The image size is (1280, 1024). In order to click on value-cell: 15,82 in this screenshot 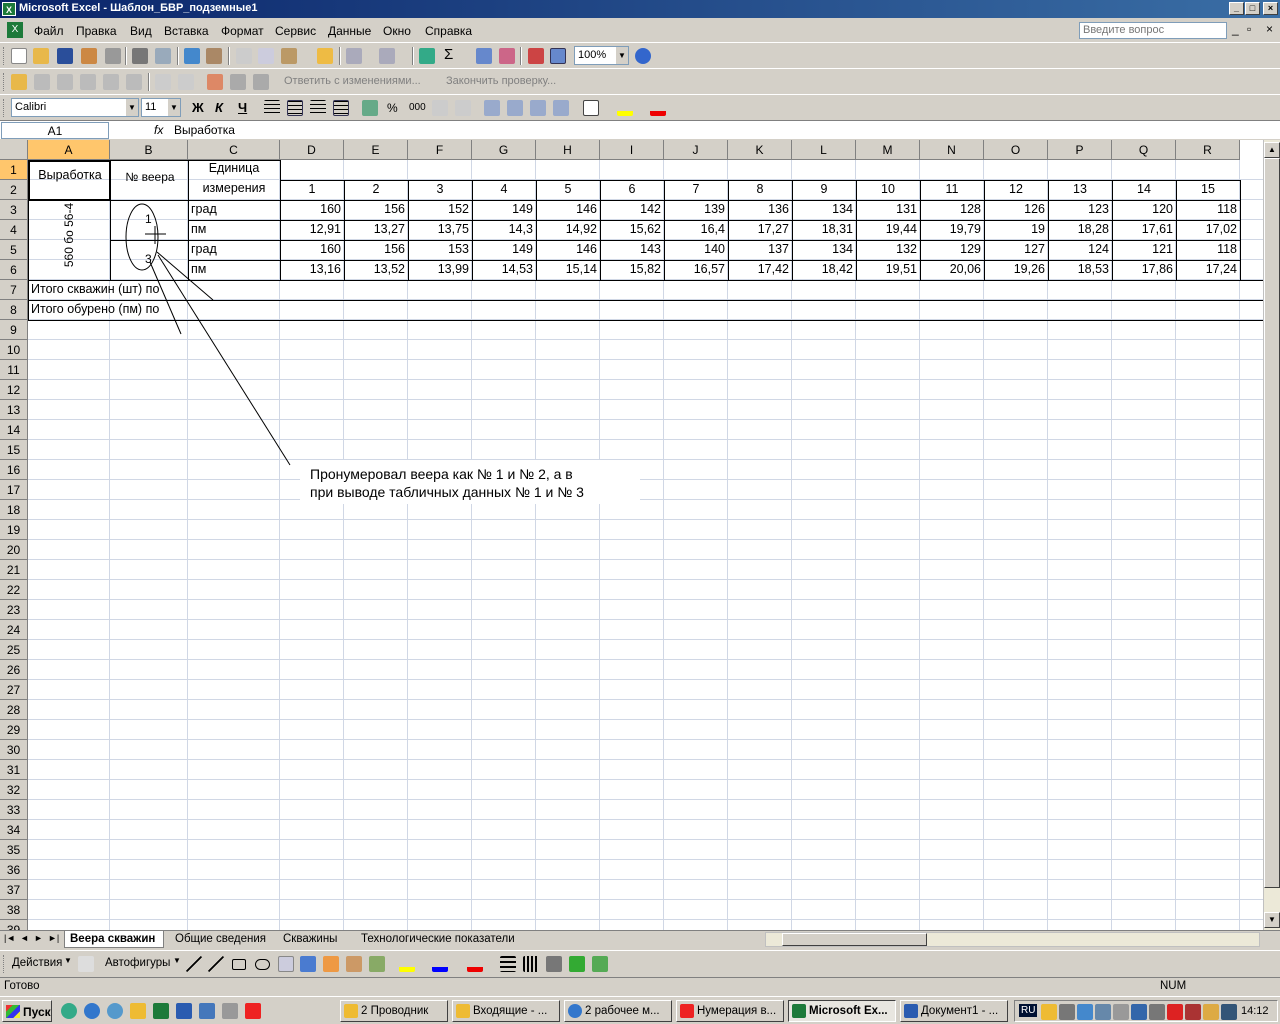, I will do `click(632, 269)`.